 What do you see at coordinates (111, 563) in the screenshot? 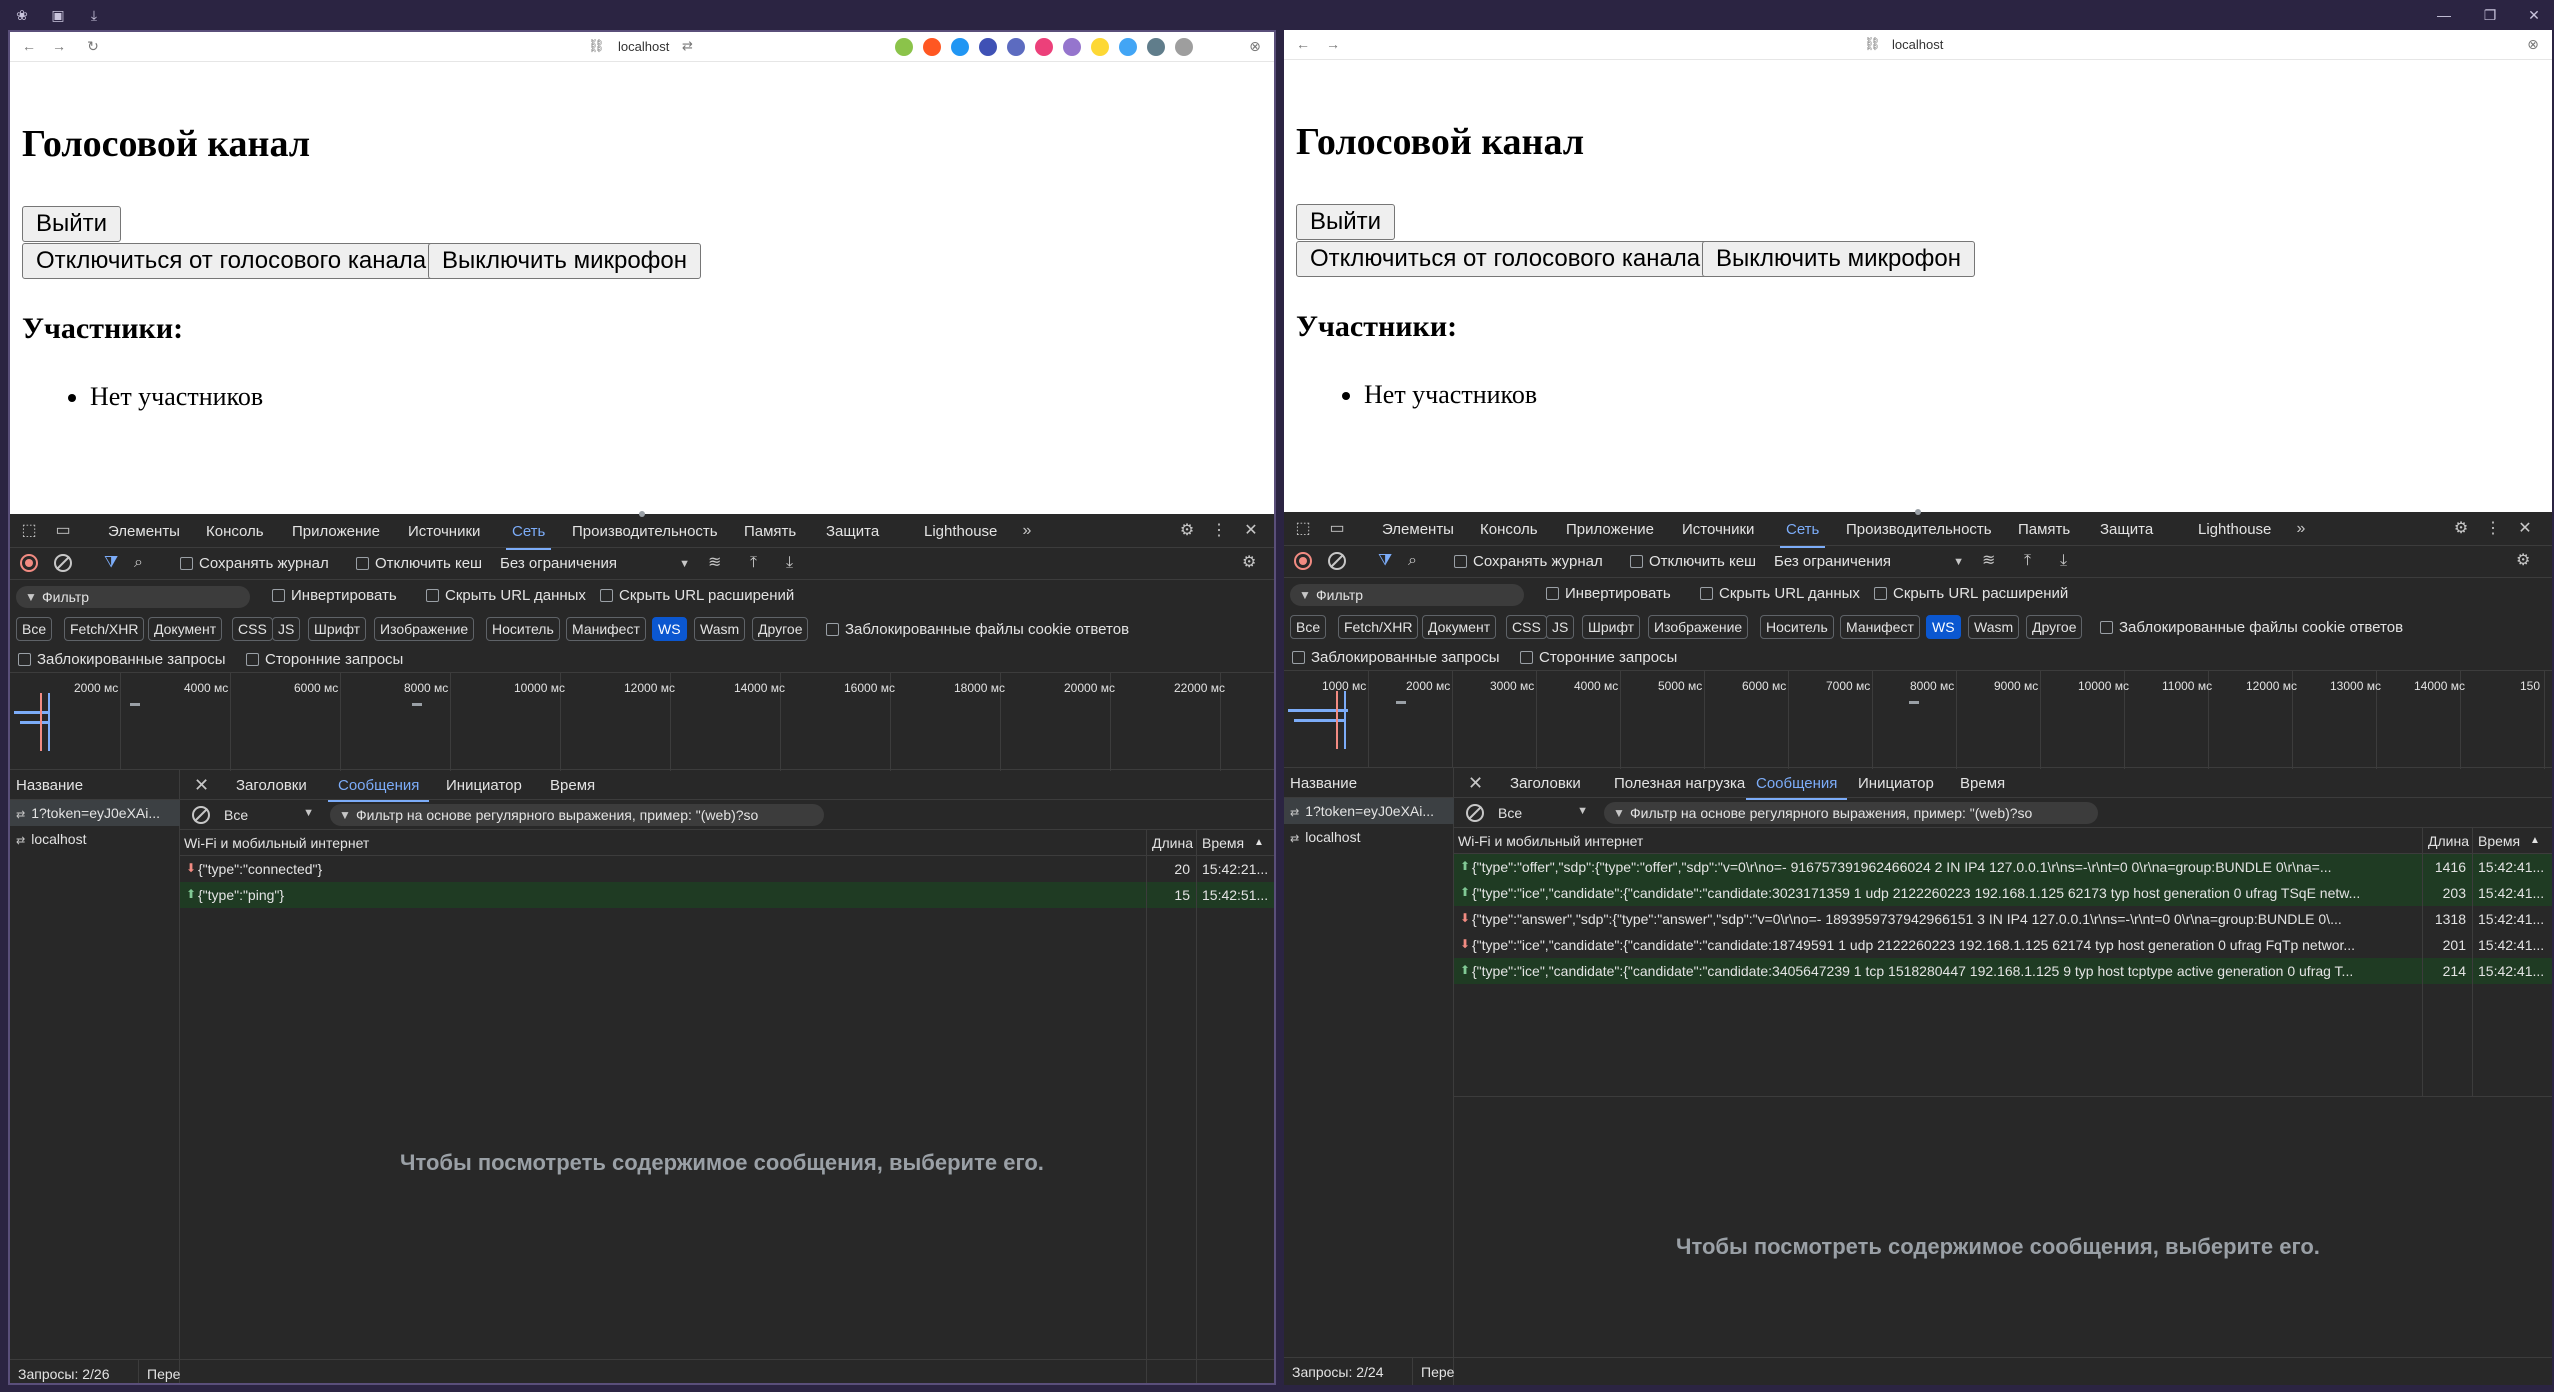
I see `filter-funnel-icon: ⧩` at bounding box center [111, 563].